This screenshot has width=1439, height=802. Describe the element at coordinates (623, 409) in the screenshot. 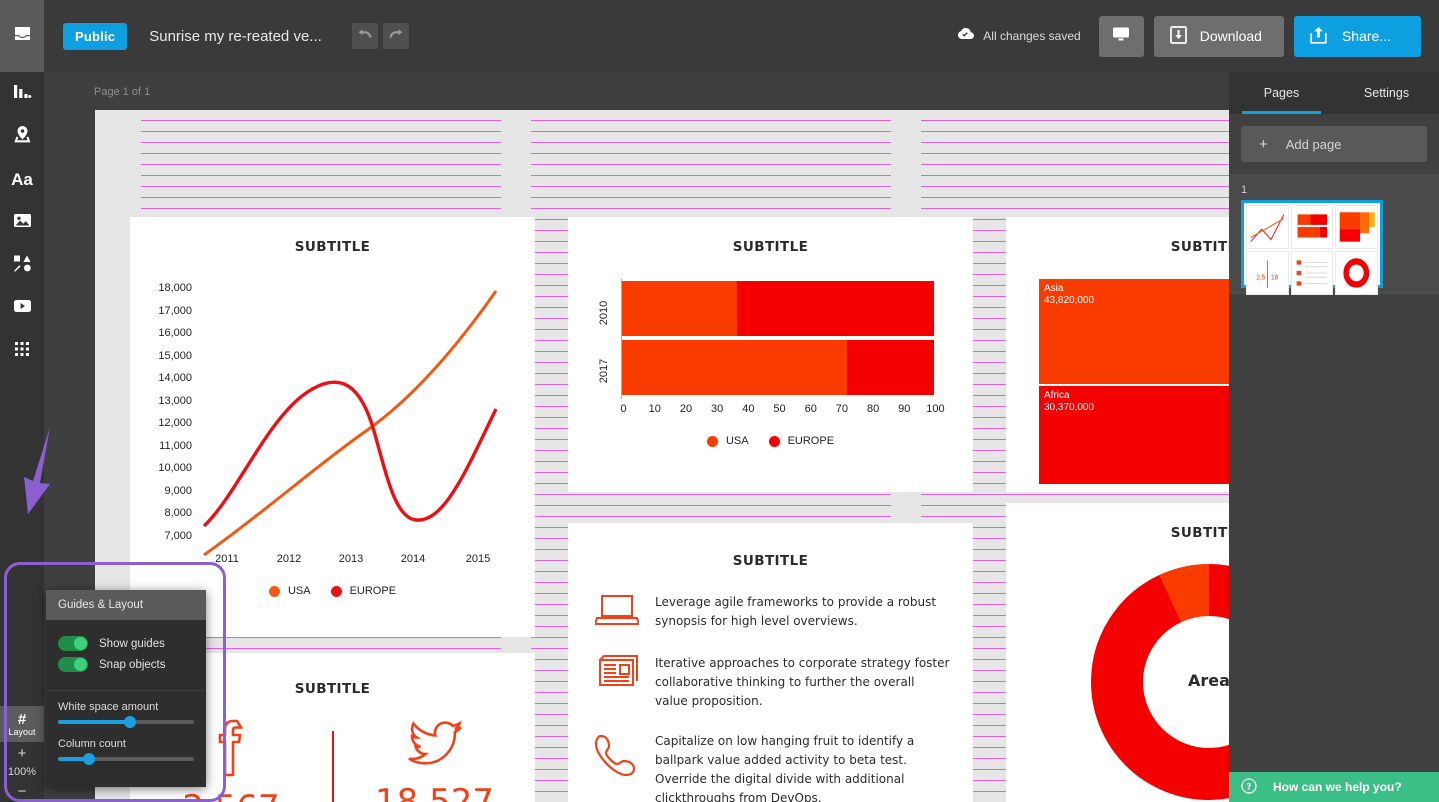

I see `x-tick: 0` at that location.